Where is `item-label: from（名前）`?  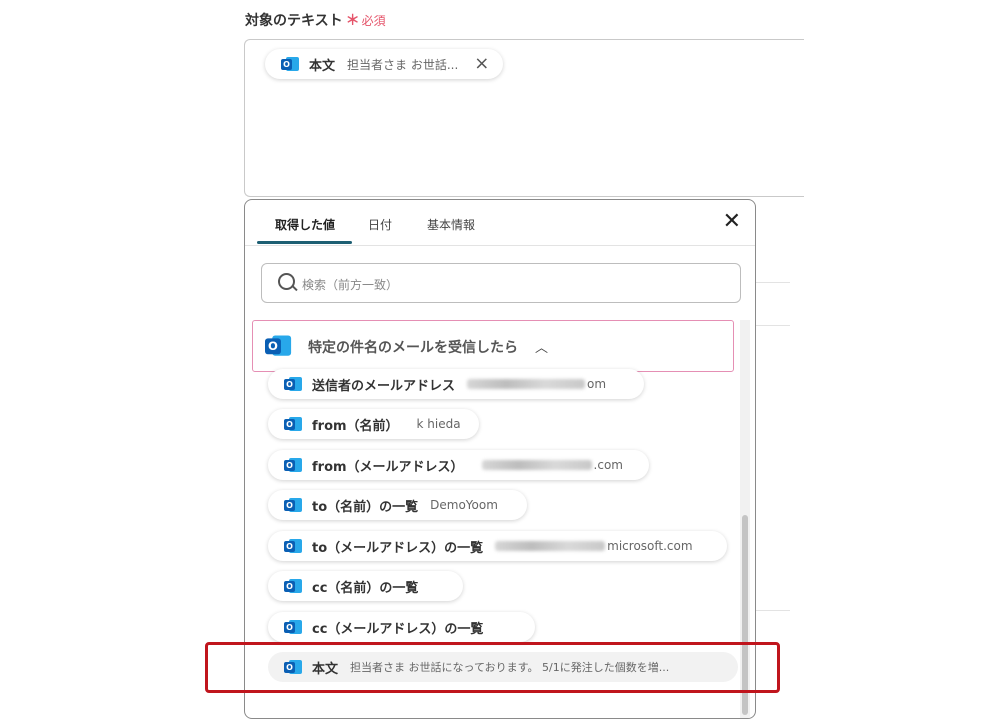
item-label: from（名前） is located at coordinates (355, 426).